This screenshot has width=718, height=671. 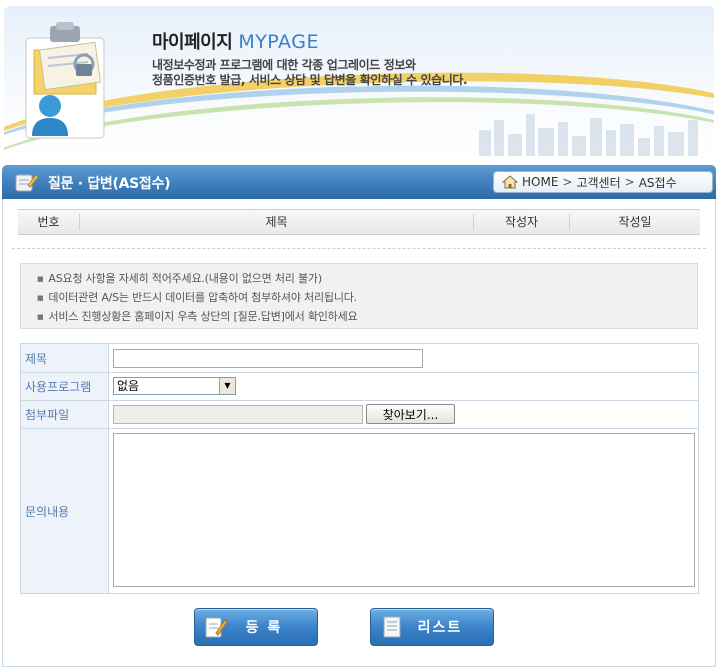 I want to click on register-button-label: 등 록, so click(x=264, y=628).